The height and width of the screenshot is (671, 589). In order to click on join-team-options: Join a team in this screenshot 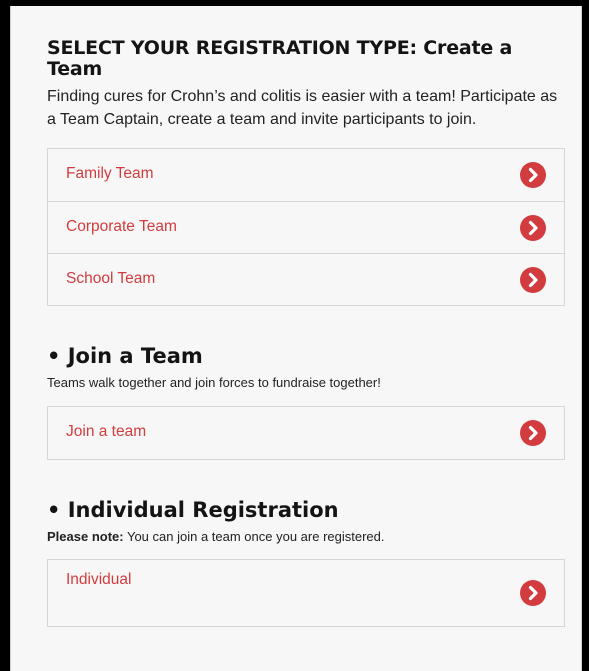, I will do `click(306, 433)`.